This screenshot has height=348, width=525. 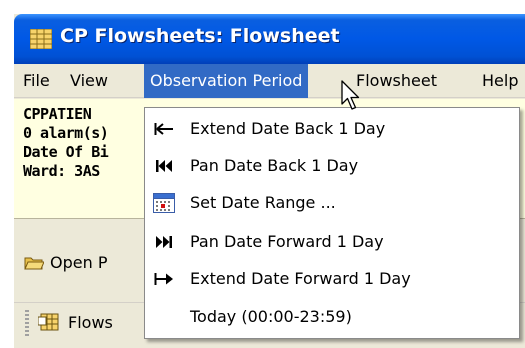 I want to click on menu-item-label: Extend Date Back 1 Day, so click(x=288, y=128).